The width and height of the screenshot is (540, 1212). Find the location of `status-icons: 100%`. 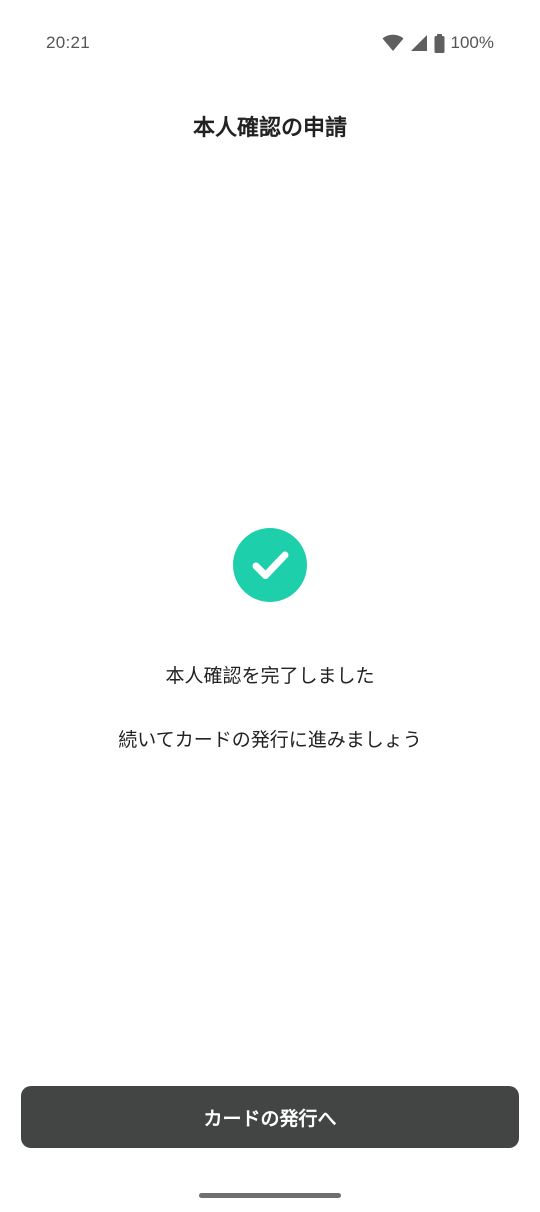

status-icons: 100% is located at coordinates (438, 43).